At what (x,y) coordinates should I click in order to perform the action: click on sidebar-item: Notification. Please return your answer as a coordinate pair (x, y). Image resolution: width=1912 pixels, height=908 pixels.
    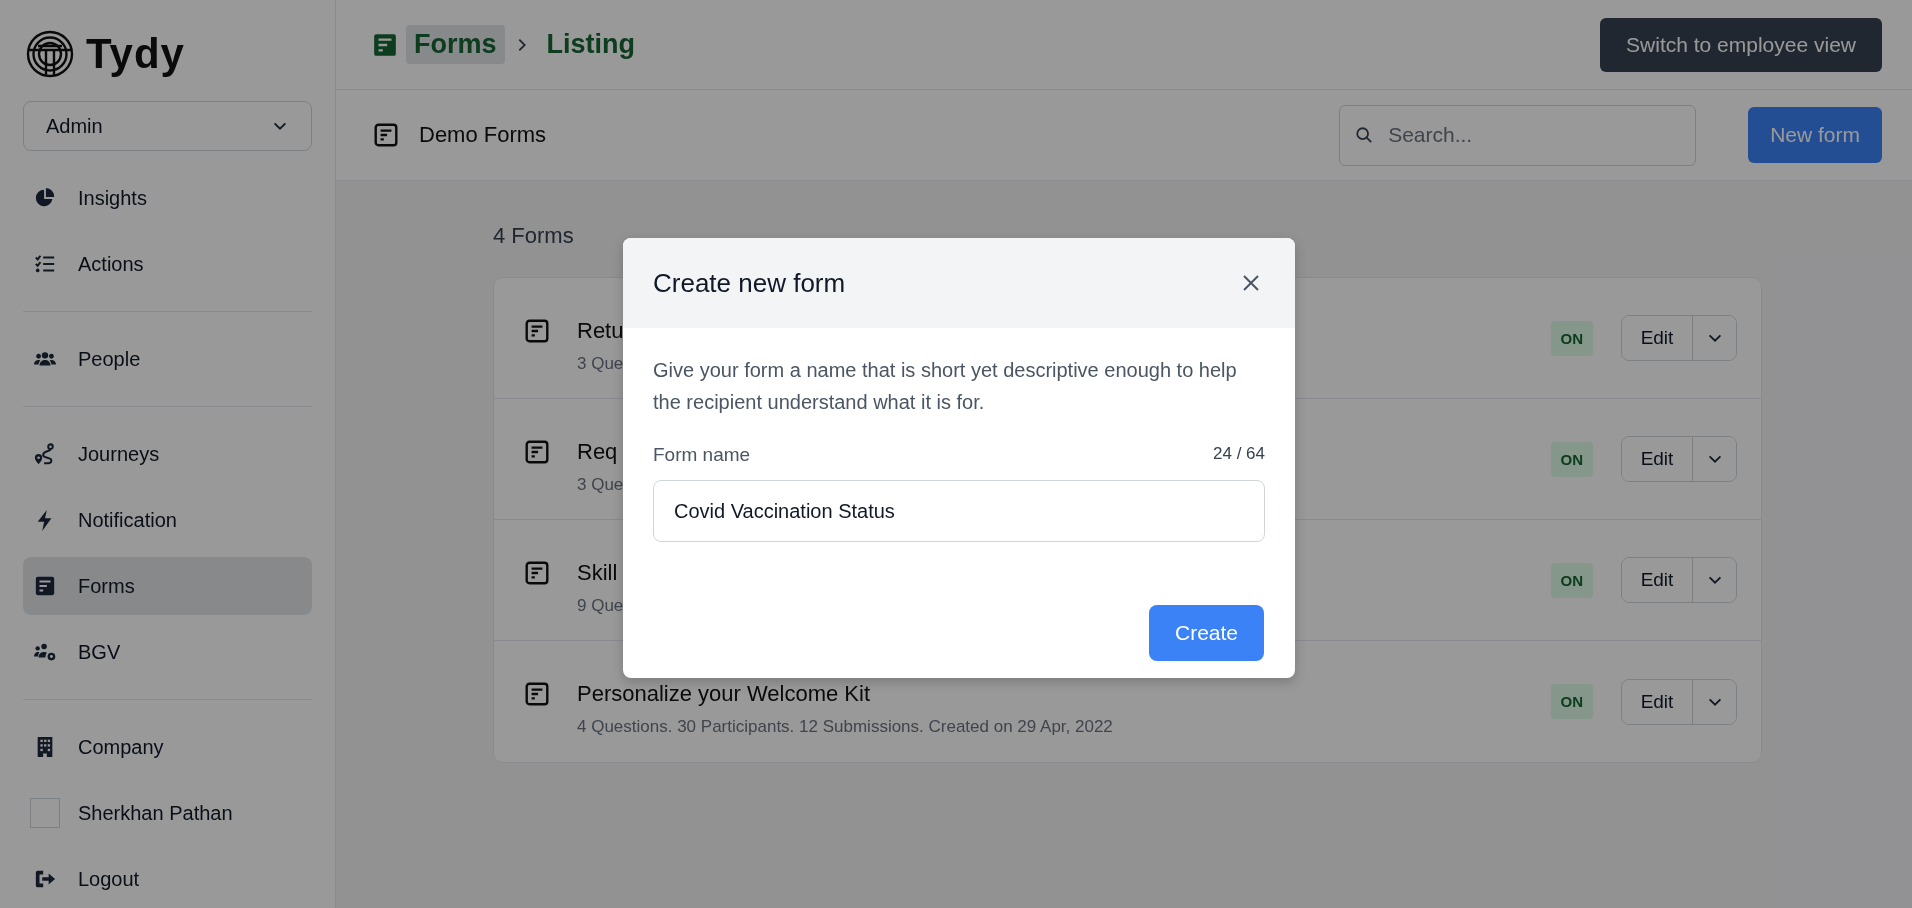
    Looking at the image, I should click on (167, 520).